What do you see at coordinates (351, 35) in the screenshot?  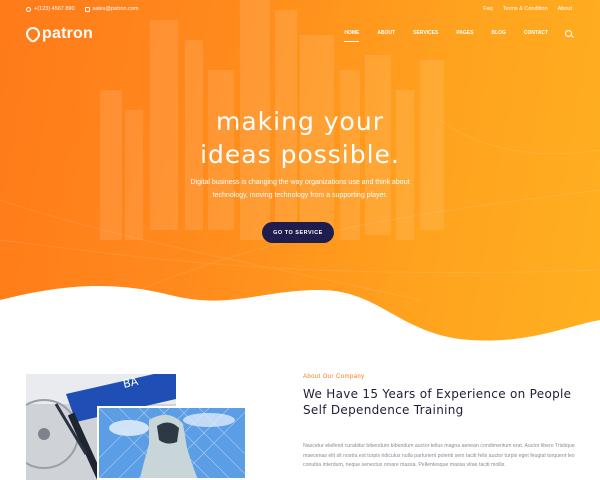 I see `nav-item-home: HOME` at bounding box center [351, 35].